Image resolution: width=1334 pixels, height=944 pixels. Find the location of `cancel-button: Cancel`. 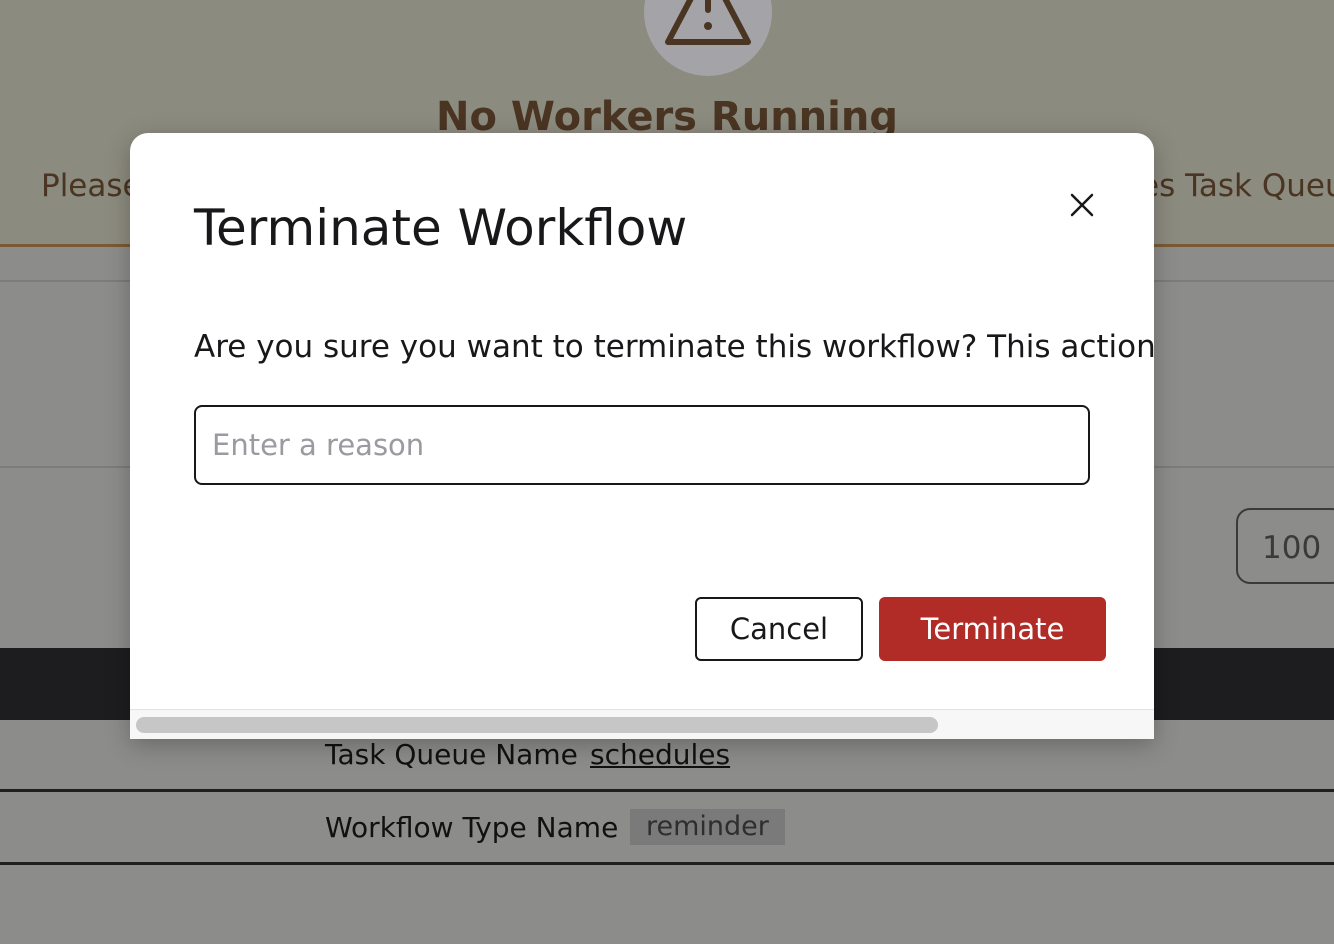

cancel-button: Cancel is located at coordinates (779, 629).